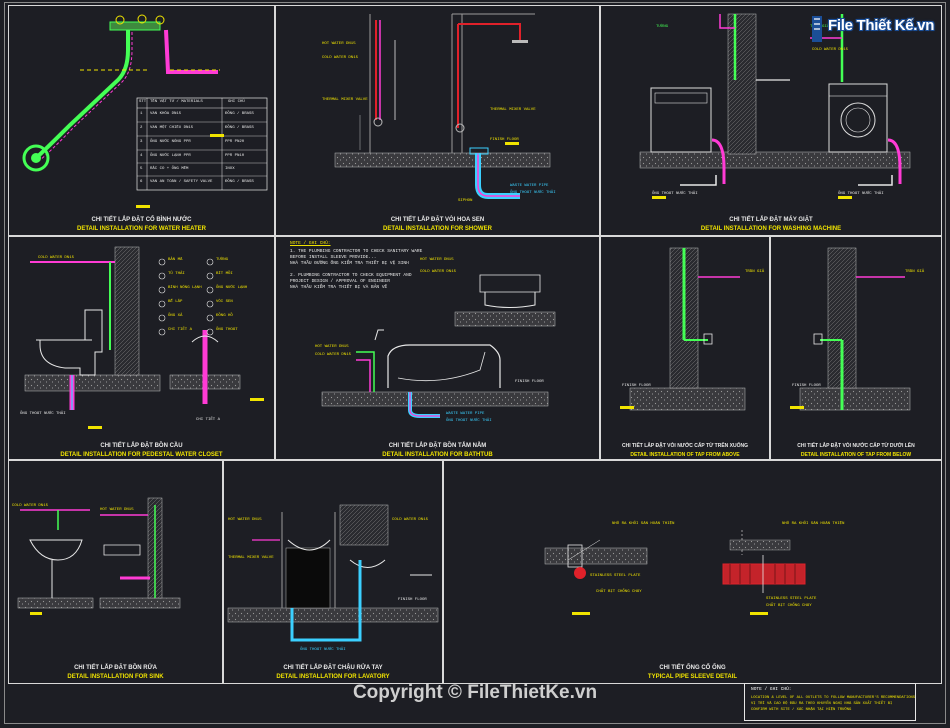 The image size is (950, 728). I want to click on legend-row-3-note: PPR PN20, so click(235, 142).